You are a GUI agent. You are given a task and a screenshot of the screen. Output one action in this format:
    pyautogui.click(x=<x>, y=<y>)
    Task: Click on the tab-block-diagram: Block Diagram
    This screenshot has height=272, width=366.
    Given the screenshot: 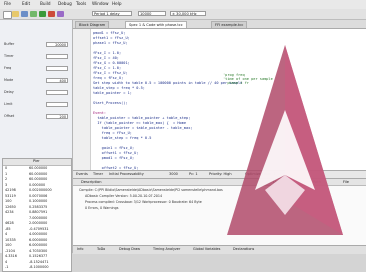 What is the action you would take?
    pyautogui.click(x=92, y=24)
    